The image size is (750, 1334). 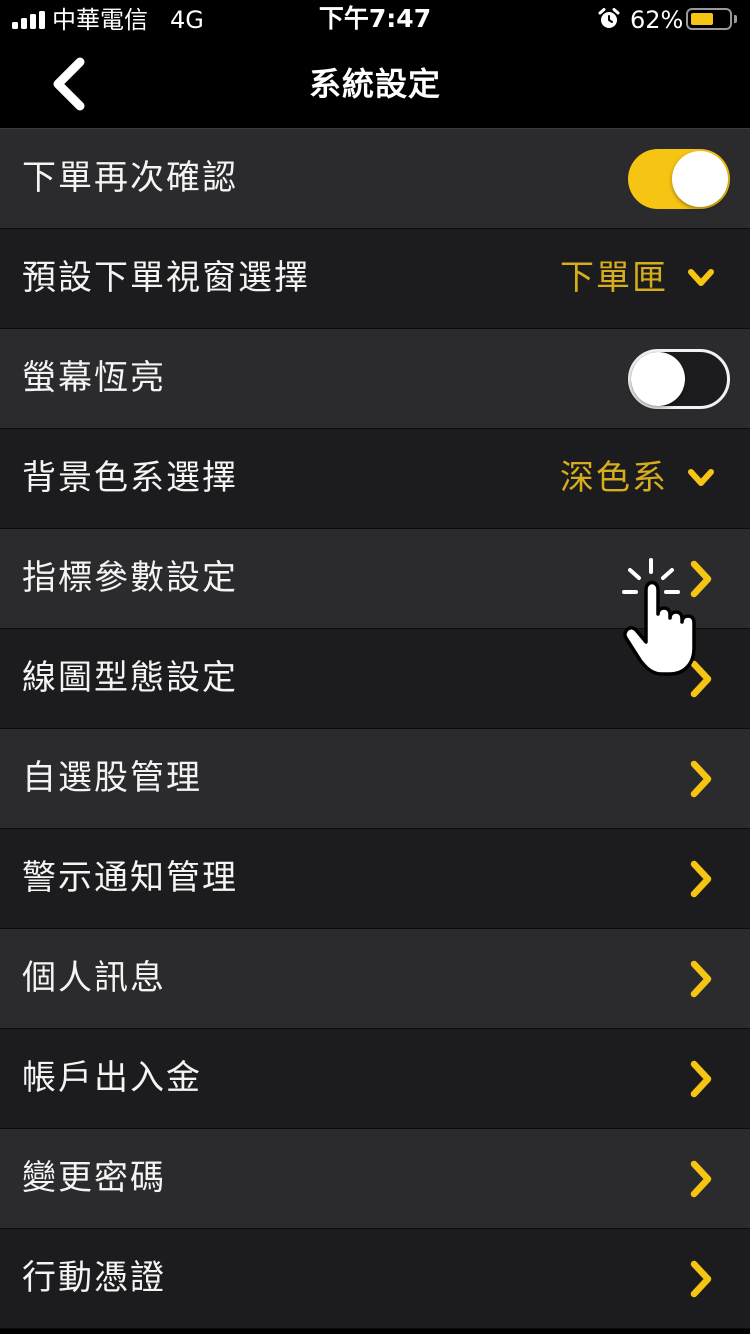 What do you see at coordinates (375, 979) in the screenshot?
I see `settings-row-personal-messages: 個人訊息` at bounding box center [375, 979].